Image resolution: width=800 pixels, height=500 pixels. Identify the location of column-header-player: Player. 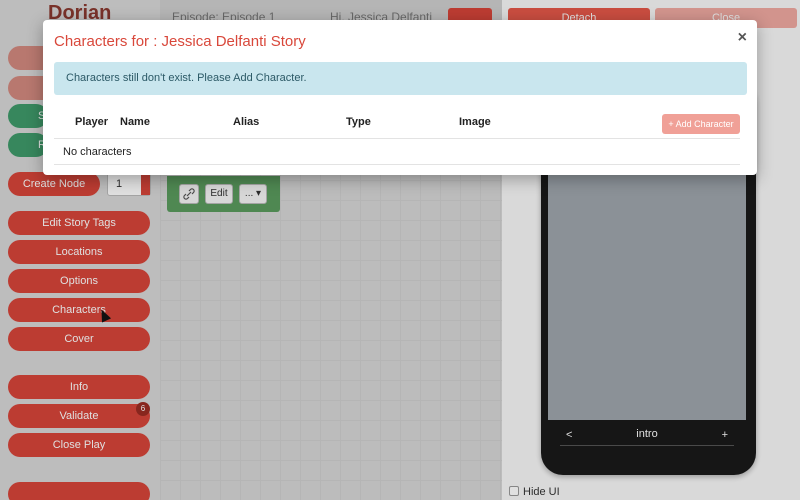
(92, 122).